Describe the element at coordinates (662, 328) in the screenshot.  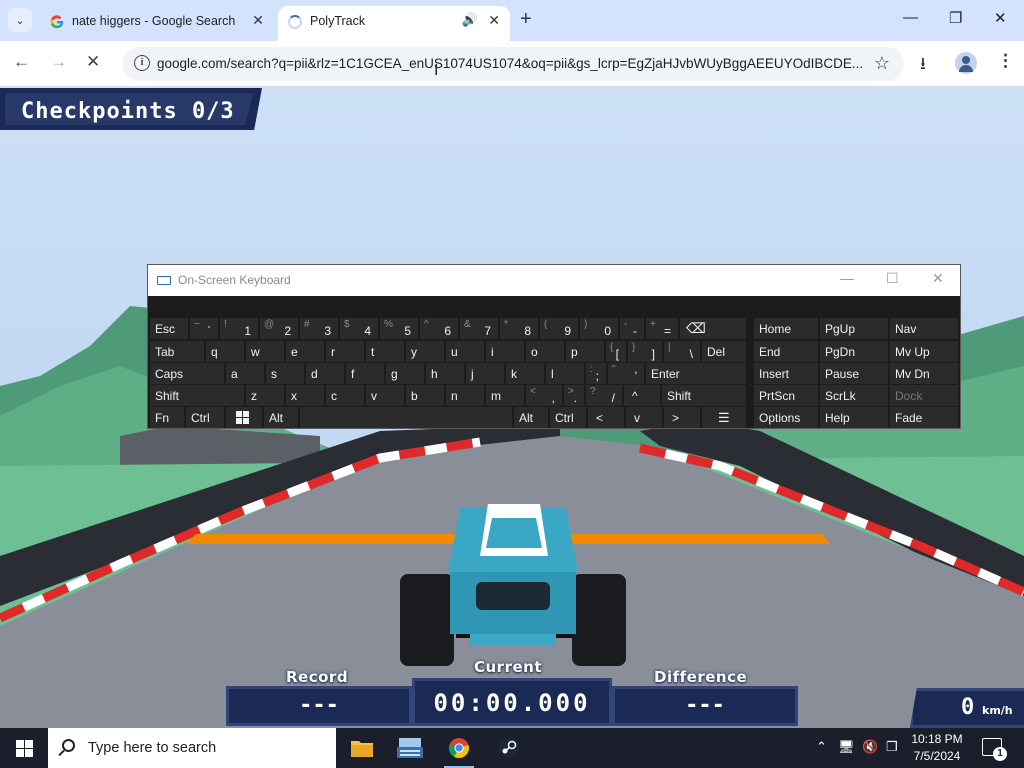
I see `key-equals: + =` at that location.